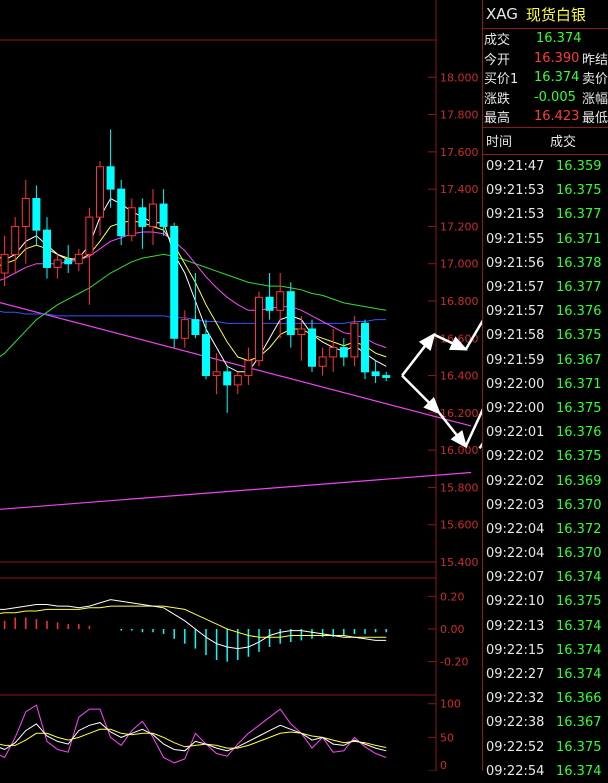 This screenshot has height=783, width=608. Describe the element at coordinates (459, 226) in the screenshot. I see `price-tick-label: 17.200` at that location.